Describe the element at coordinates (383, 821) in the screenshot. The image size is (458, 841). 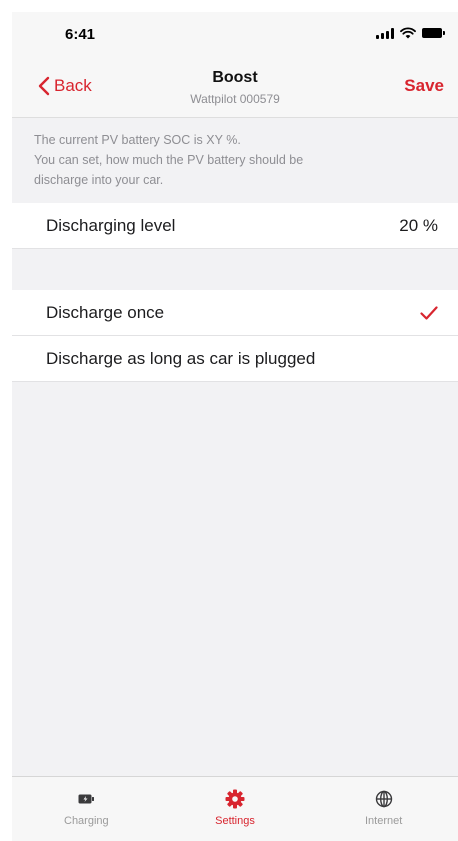
I see `tab-label: Internet` at that location.